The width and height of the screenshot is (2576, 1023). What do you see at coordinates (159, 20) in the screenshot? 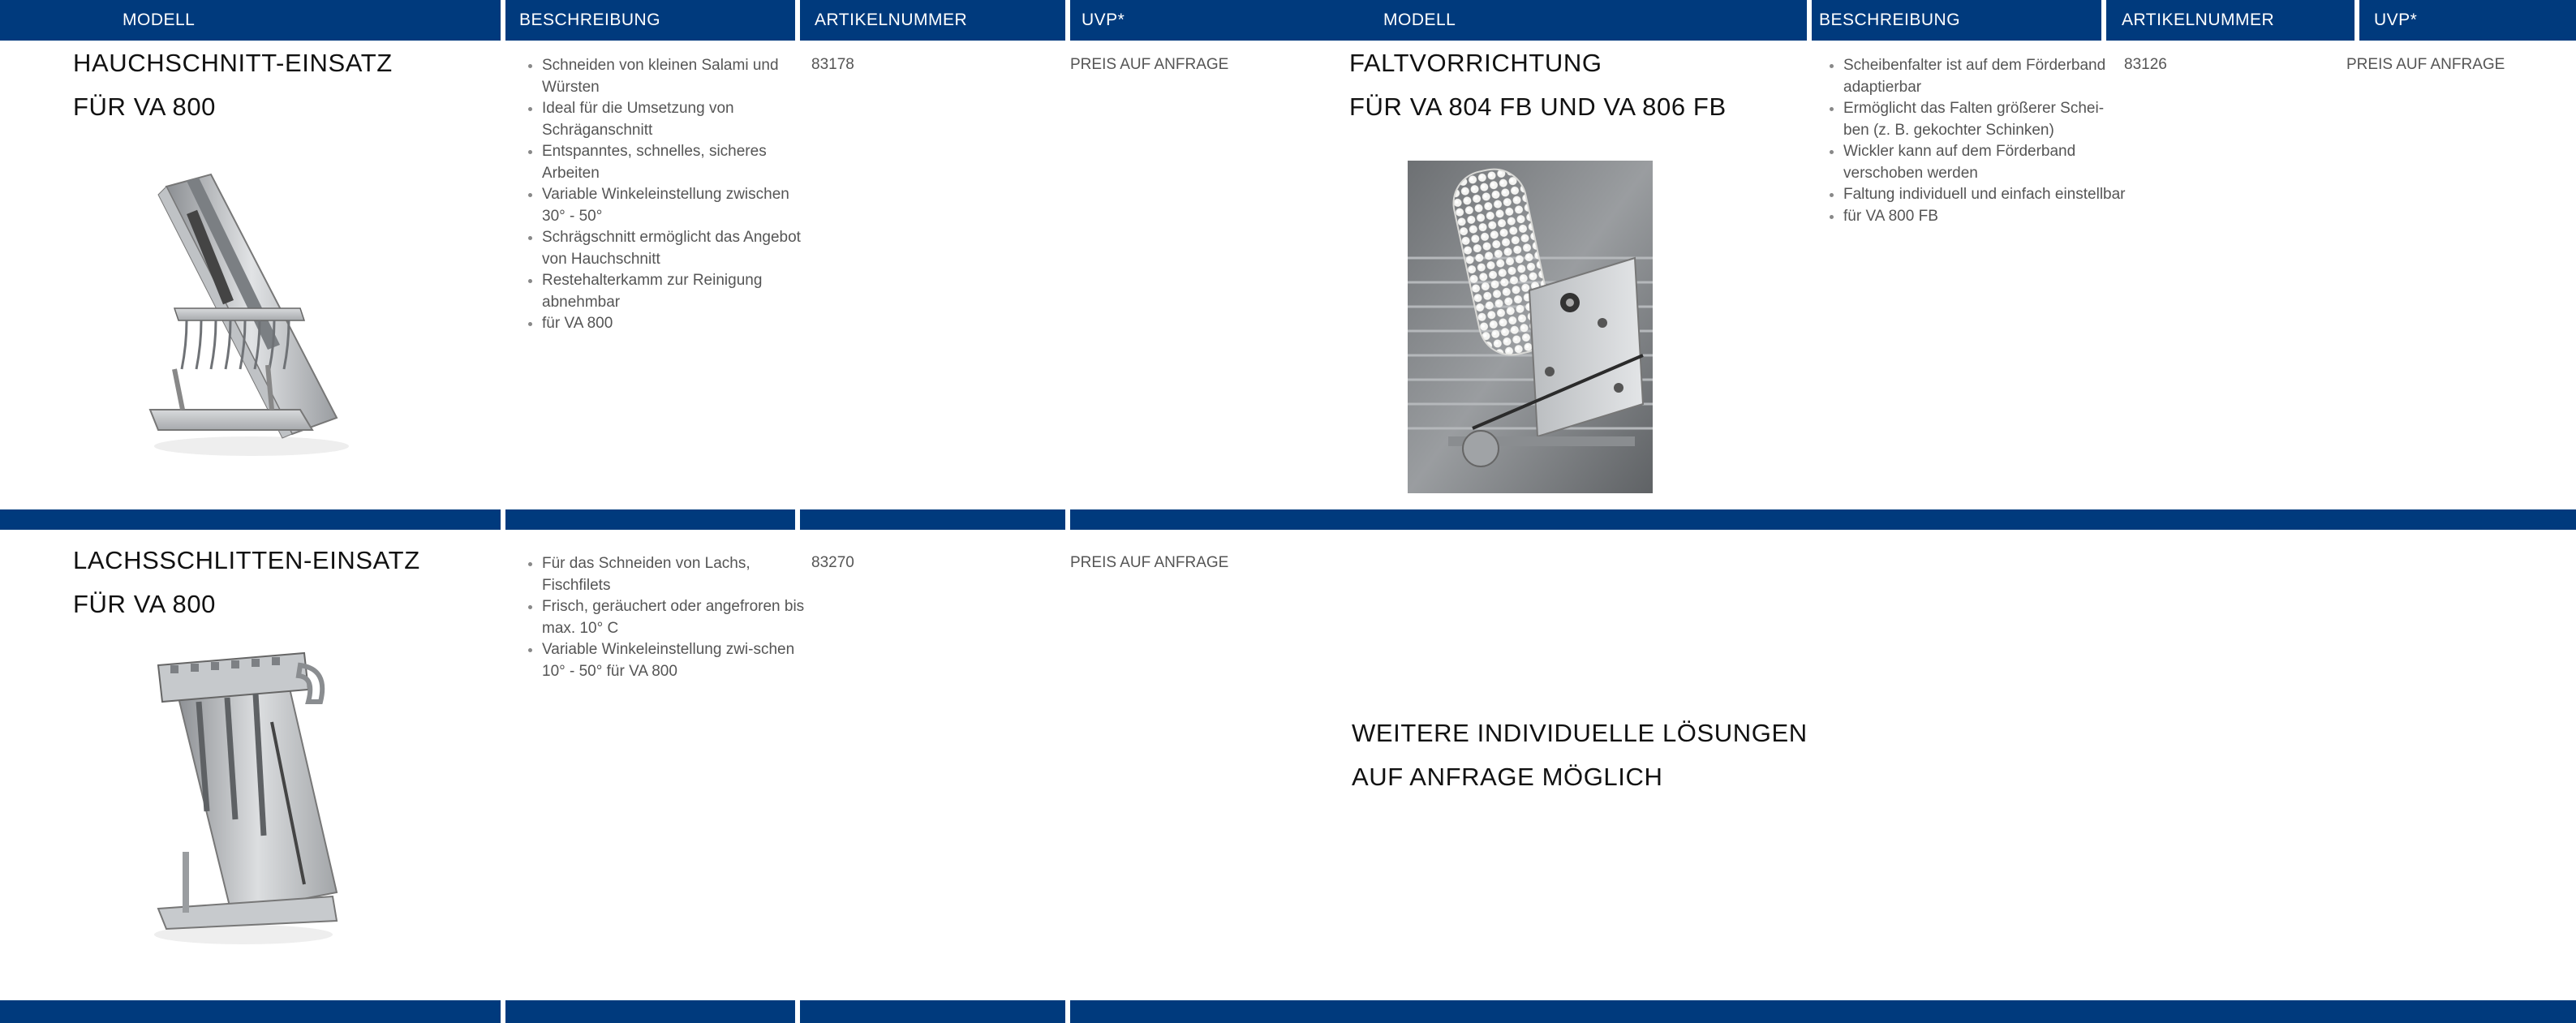
I see `header-modell: MODELL` at bounding box center [159, 20].